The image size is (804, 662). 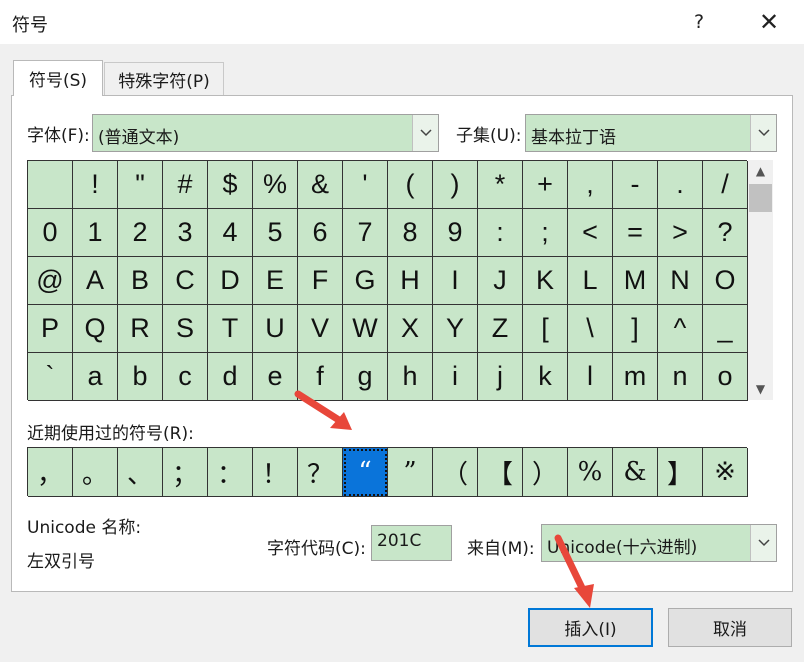 What do you see at coordinates (590, 233) in the screenshot?
I see `symbol-cell: <` at bounding box center [590, 233].